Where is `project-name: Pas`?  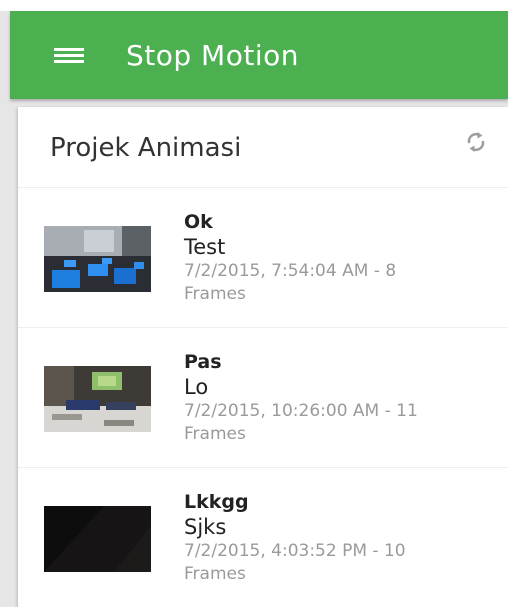
project-name: Pas is located at coordinates (203, 362).